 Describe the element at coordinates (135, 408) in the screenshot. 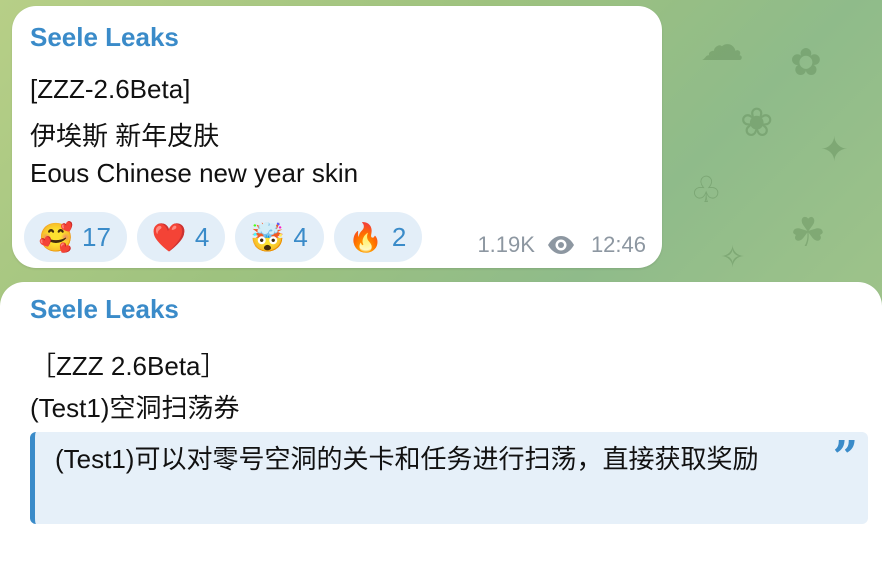

I see `message-line: (Test1)空洞扫荡券` at that location.